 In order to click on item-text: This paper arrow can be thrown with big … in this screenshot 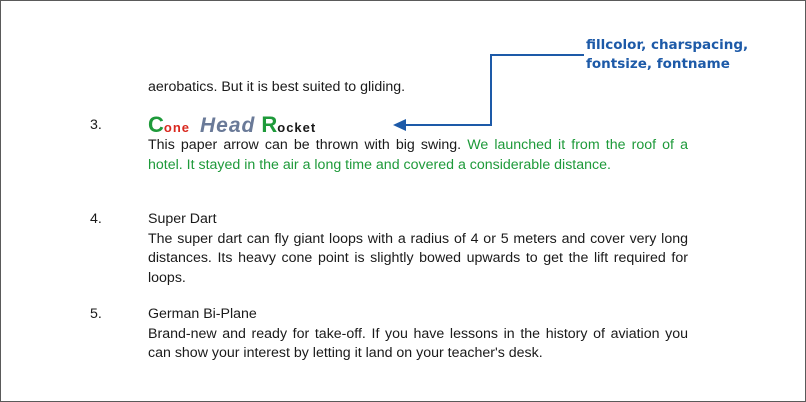, I will do `click(305, 145)`.